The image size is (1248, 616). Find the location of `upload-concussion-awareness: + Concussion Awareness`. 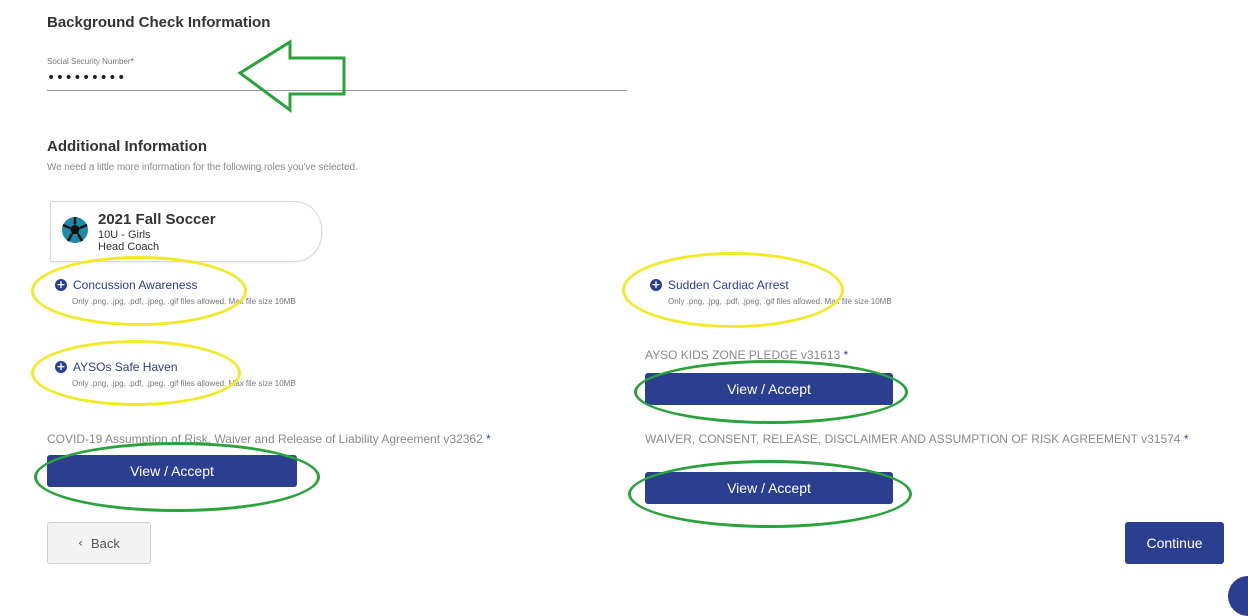

upload-concussion-awareness: + Concussion Awareness is located at coordinates (126, 285).